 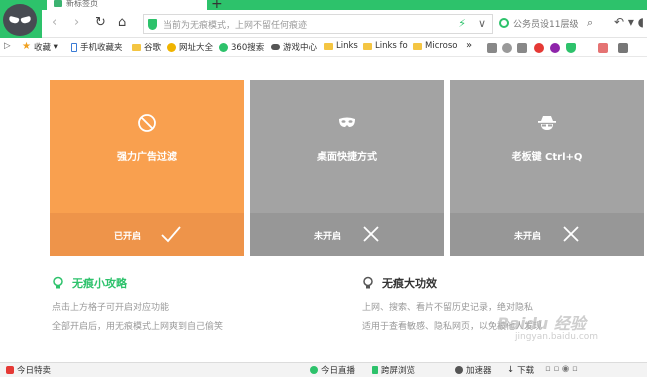 I want to click on cart-icon, so click(x=10, y=370).